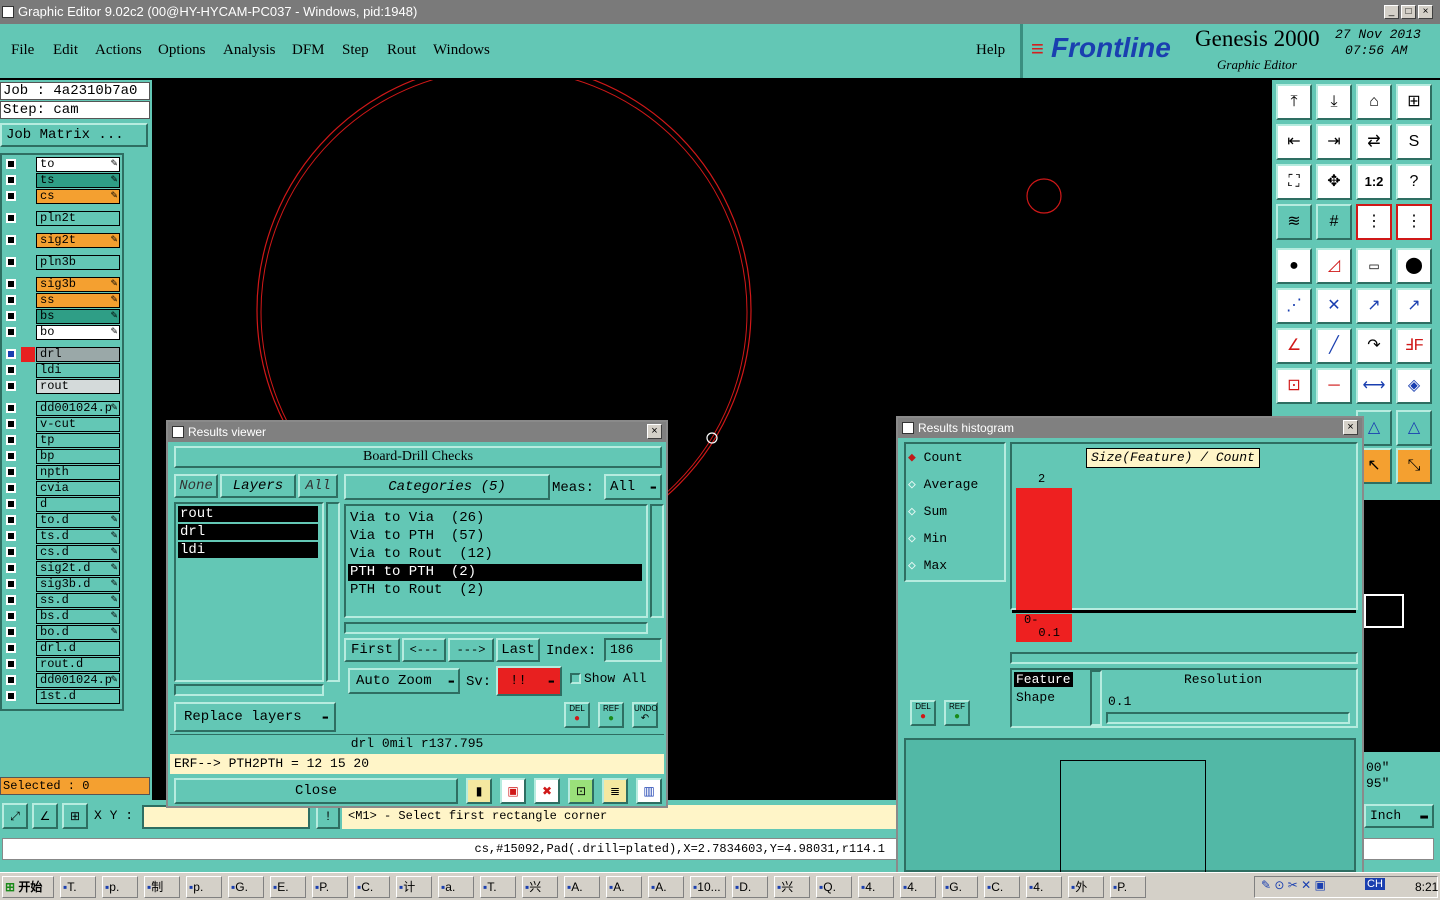  I want to click on draw-line-icon: ╱, so click(1334, 346).